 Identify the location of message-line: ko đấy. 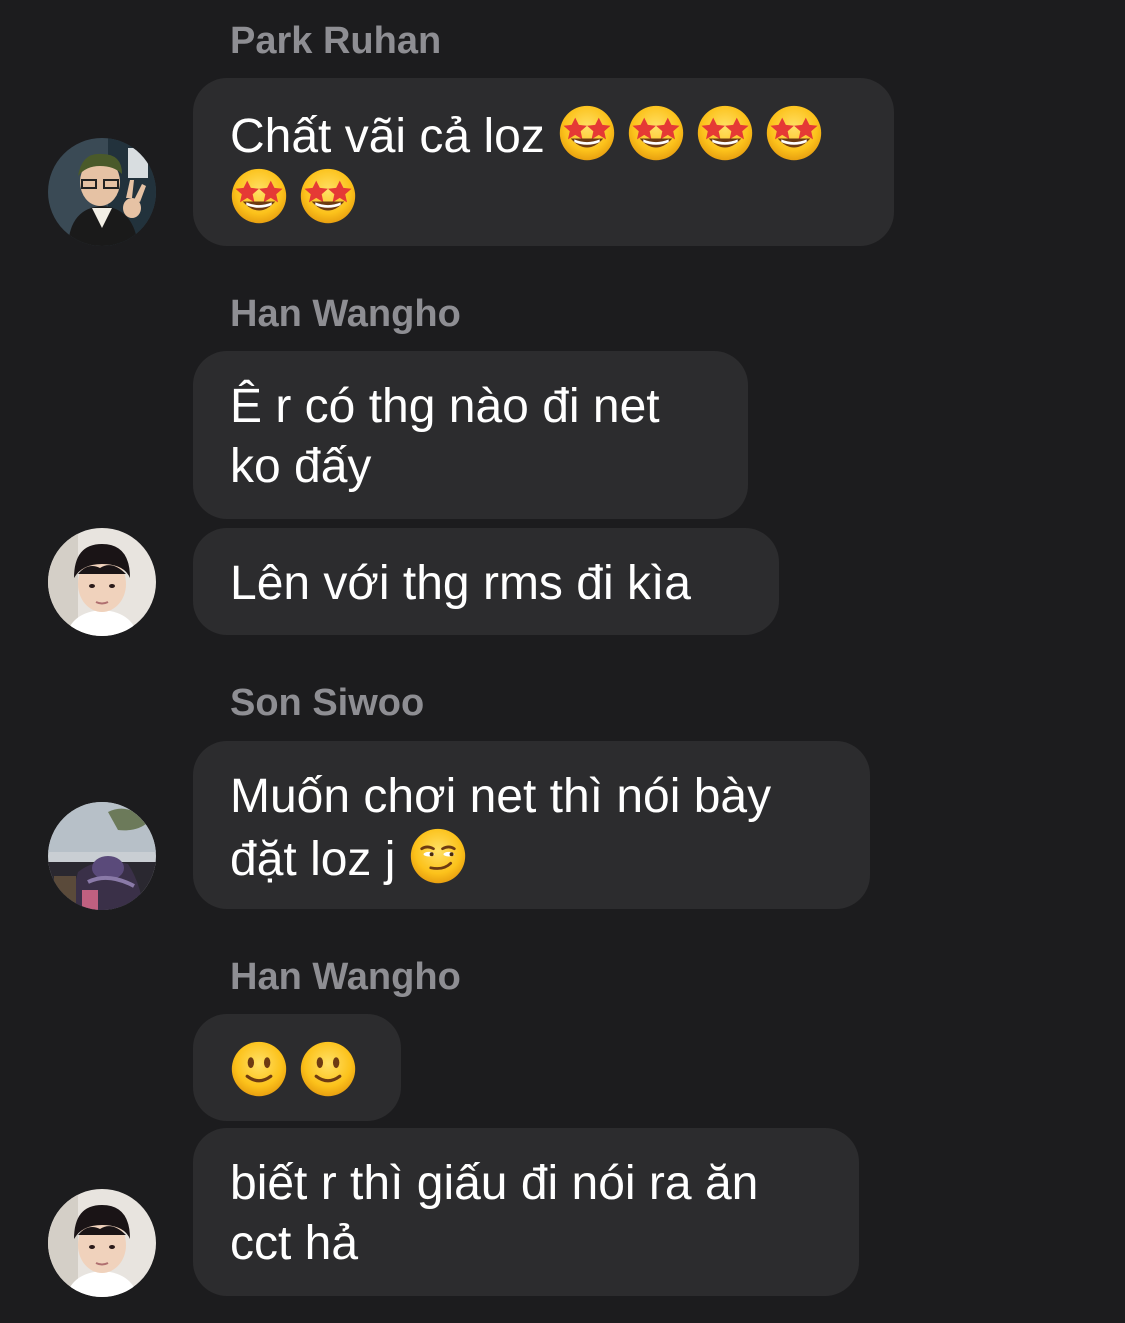
(301, 466).